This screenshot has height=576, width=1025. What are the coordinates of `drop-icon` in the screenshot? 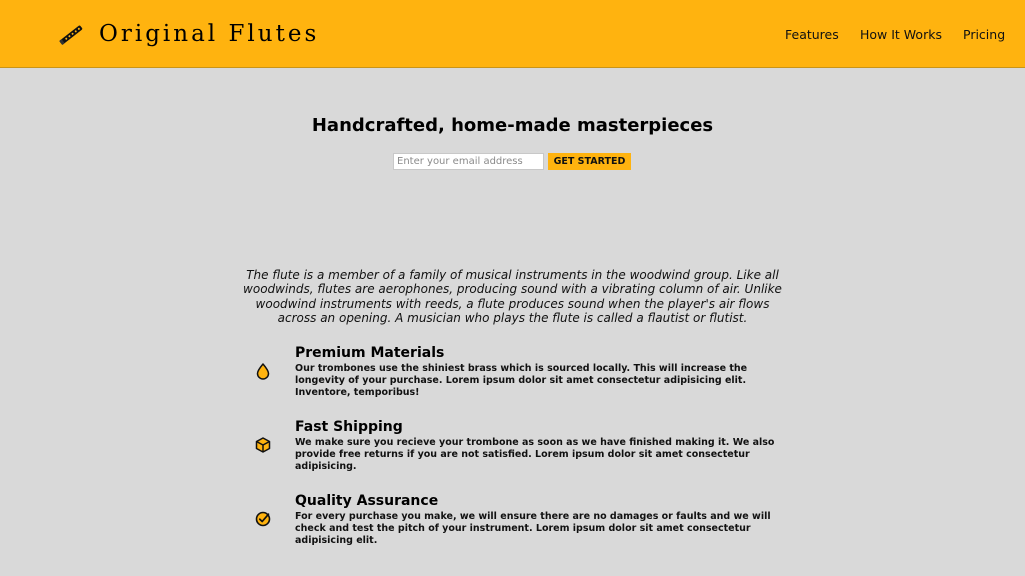 It's located at (263, 371).